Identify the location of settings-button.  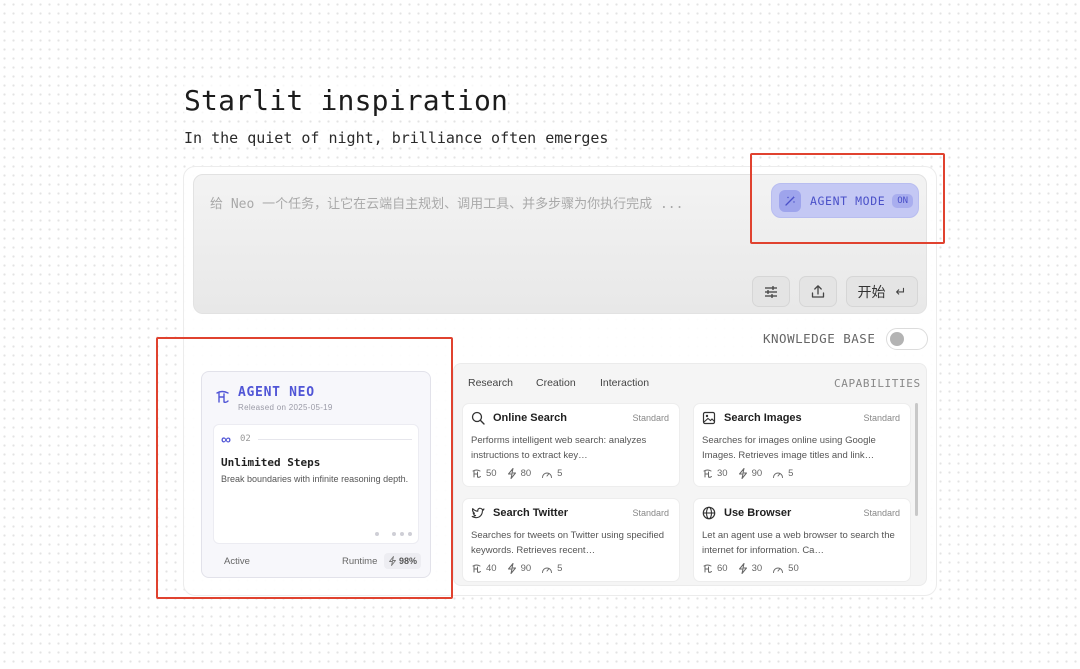
(771, 291).